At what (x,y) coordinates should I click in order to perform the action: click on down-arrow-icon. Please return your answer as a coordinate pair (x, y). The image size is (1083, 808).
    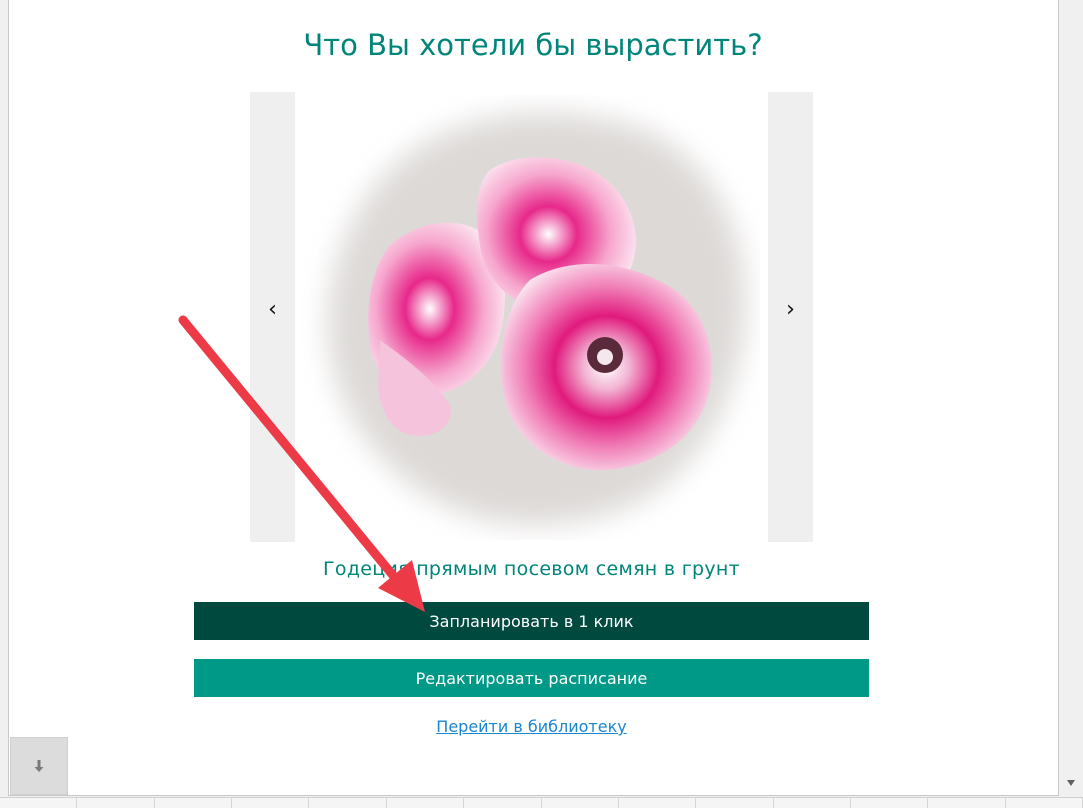
    Looking at the image, I should click on (39, 766).